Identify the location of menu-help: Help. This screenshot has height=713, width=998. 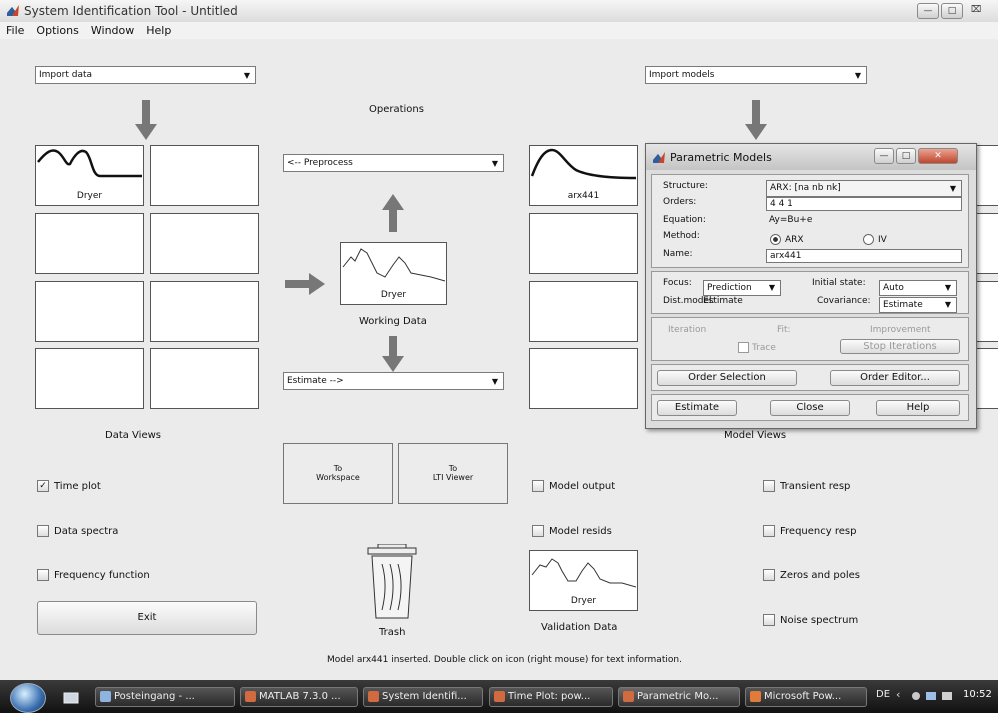
(158, 30).